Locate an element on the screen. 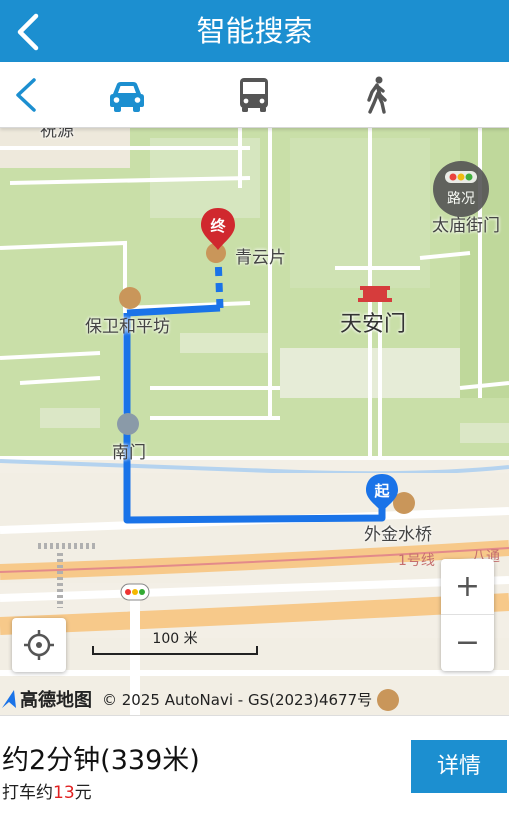  title-bar: 智能搜索 is located at coordinates (254, 31).